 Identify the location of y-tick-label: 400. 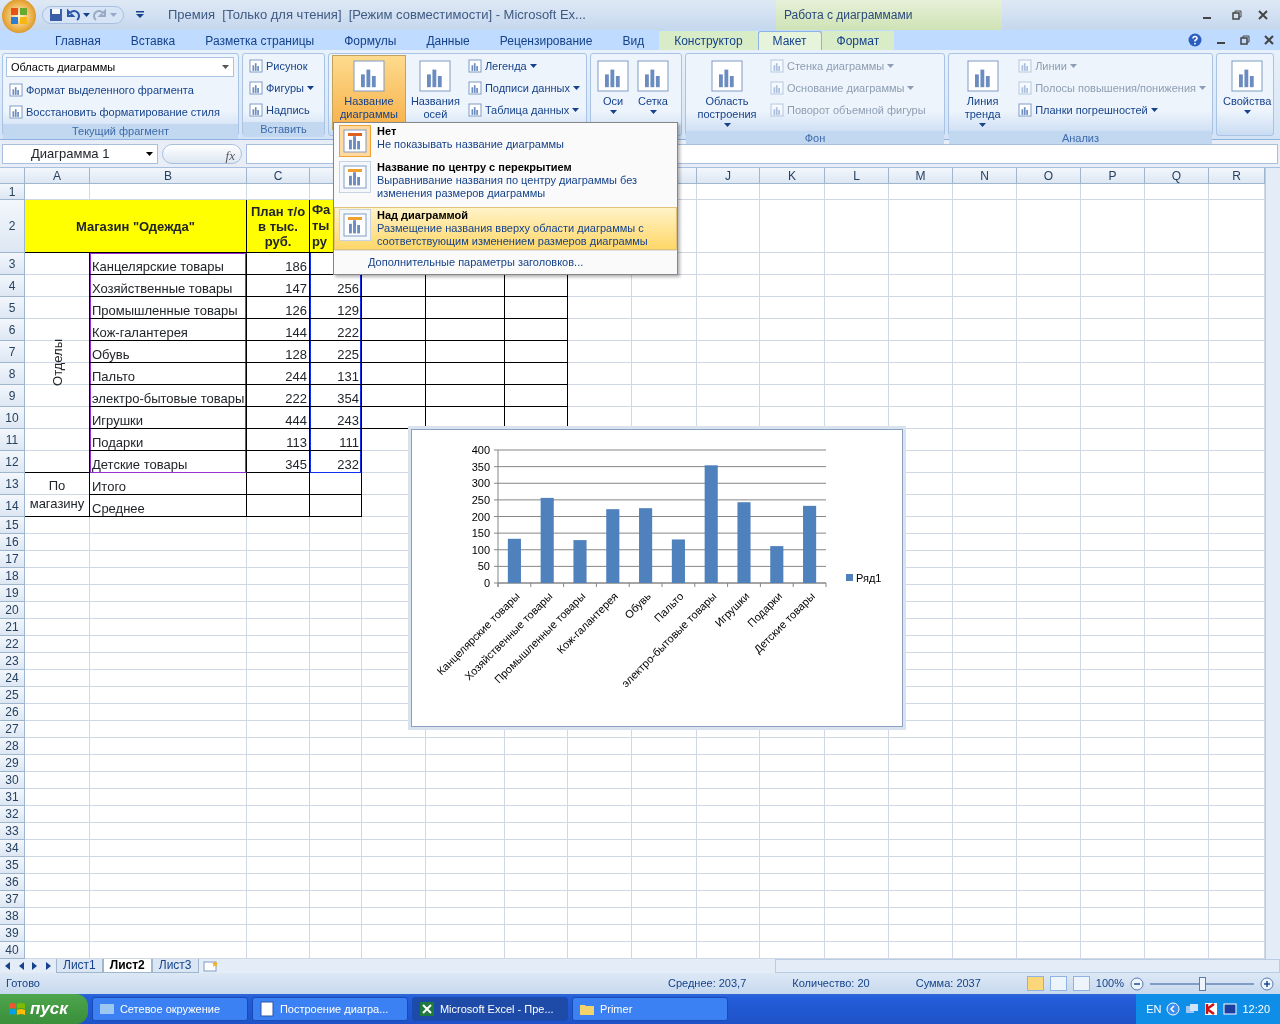
(480, 450).